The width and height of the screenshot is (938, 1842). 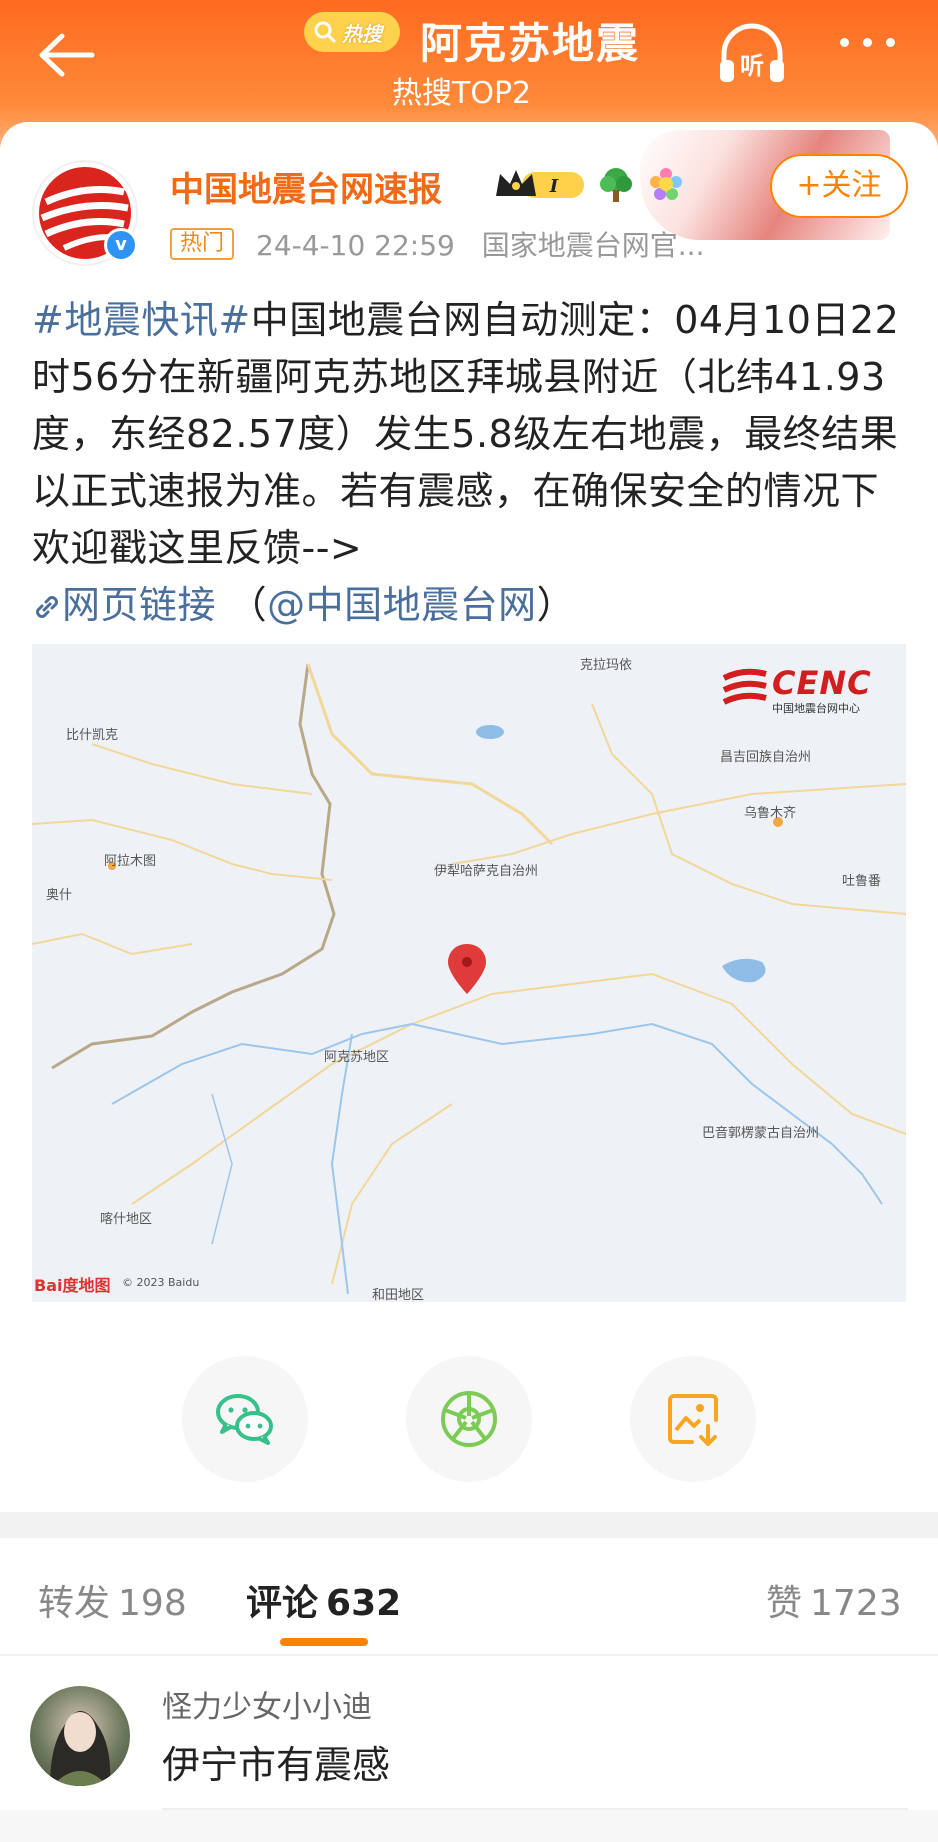 What do you see at coordinates (357, 1057) in the screenshot?
I see `map-label: 阿克苏地区` at bounding box center [357, 1057].